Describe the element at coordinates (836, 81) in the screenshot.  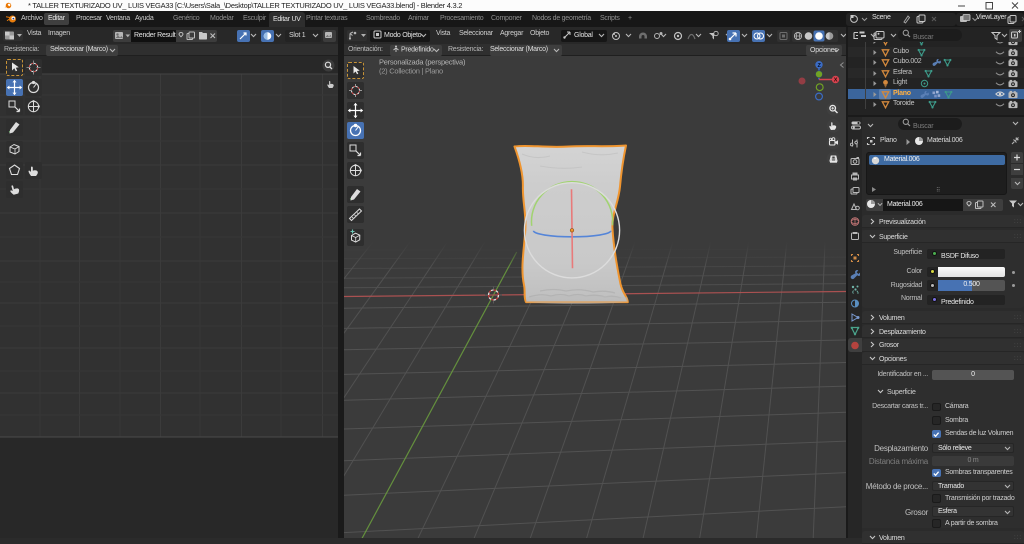
I see `svg-text: X` at that location.